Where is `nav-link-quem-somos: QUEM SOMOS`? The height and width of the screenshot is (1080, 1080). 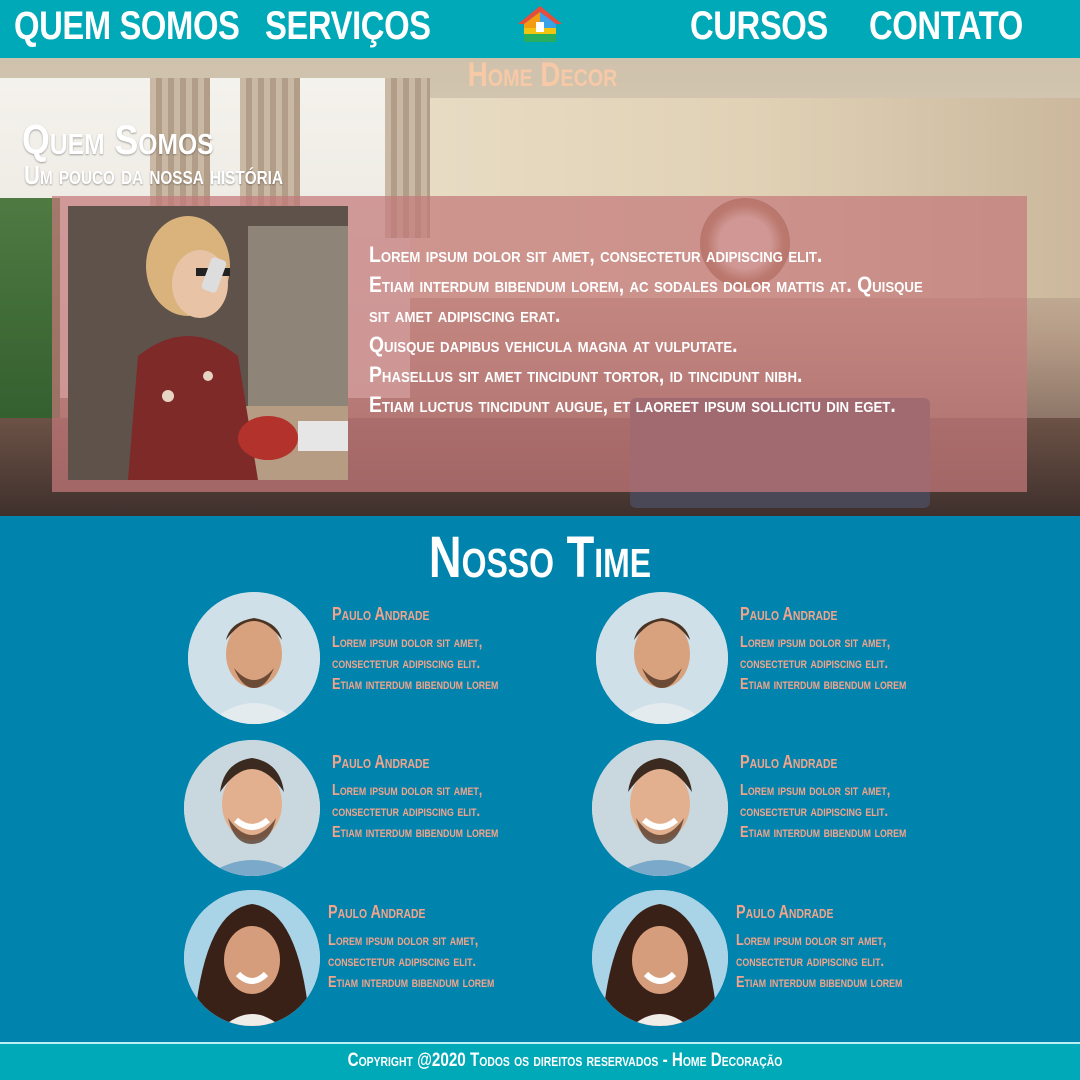 nav-link-quem-somos: QUEM SOMOS is located at coordinates (127, 26).